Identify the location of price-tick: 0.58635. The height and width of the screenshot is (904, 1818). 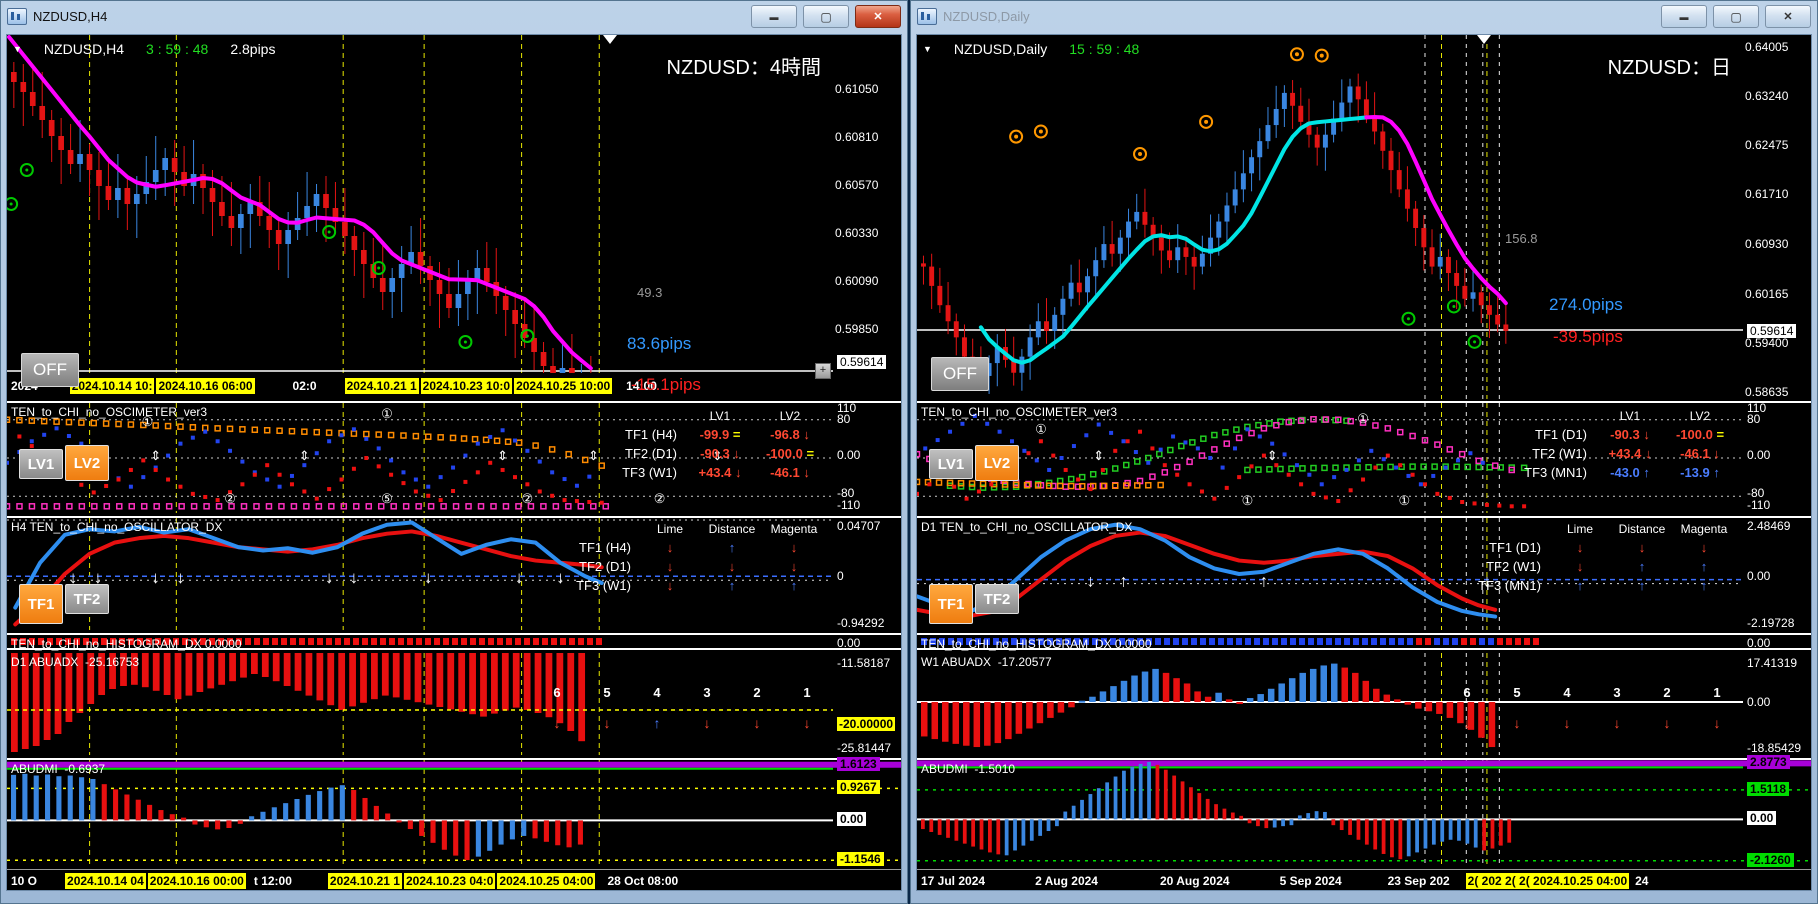
(1767, 391).